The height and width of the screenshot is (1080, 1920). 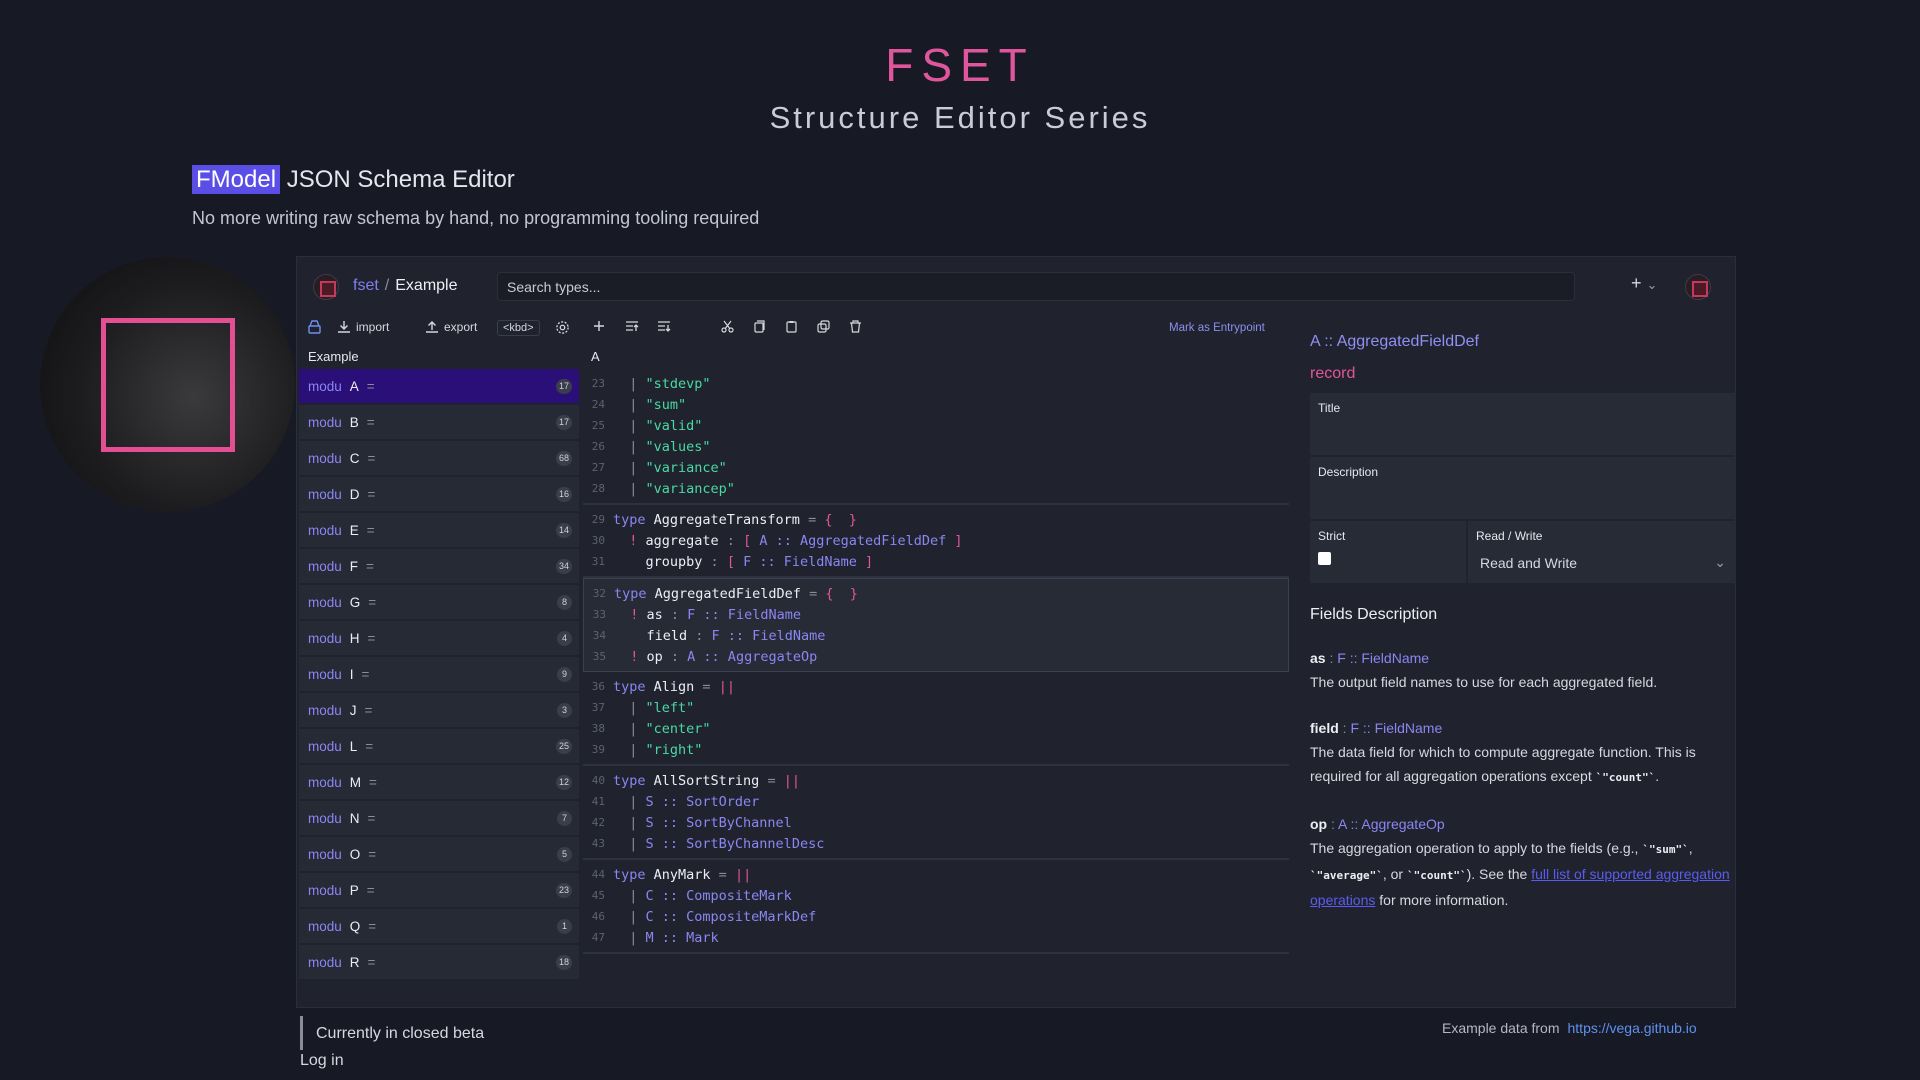 What do you see at coordinates (840, 519) in the screenshot?
I see `code-token: { }` at bounding box center [840, 519].